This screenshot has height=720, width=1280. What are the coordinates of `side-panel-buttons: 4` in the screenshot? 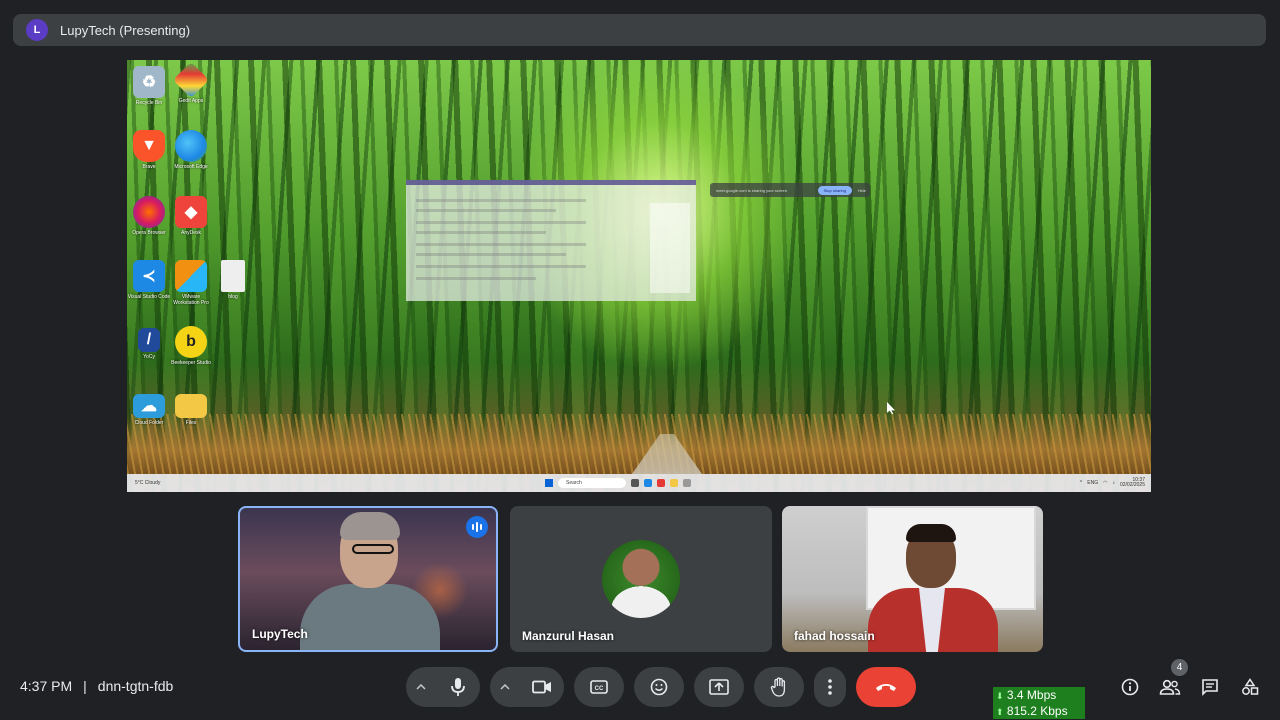 It's located at (1190, 683).